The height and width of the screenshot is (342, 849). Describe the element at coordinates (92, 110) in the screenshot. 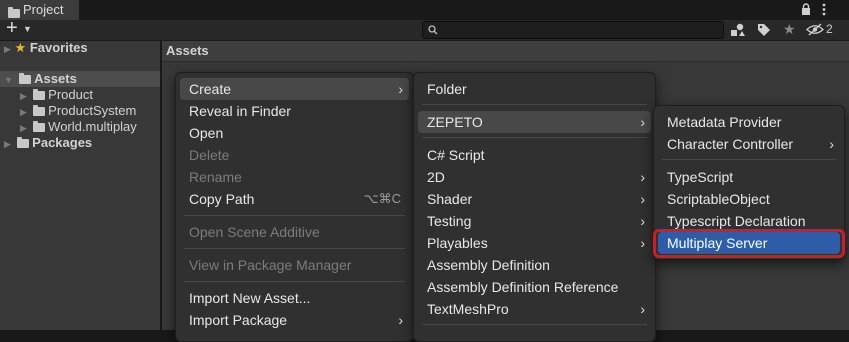

I see `tree-label: ProductSystem` at that location.